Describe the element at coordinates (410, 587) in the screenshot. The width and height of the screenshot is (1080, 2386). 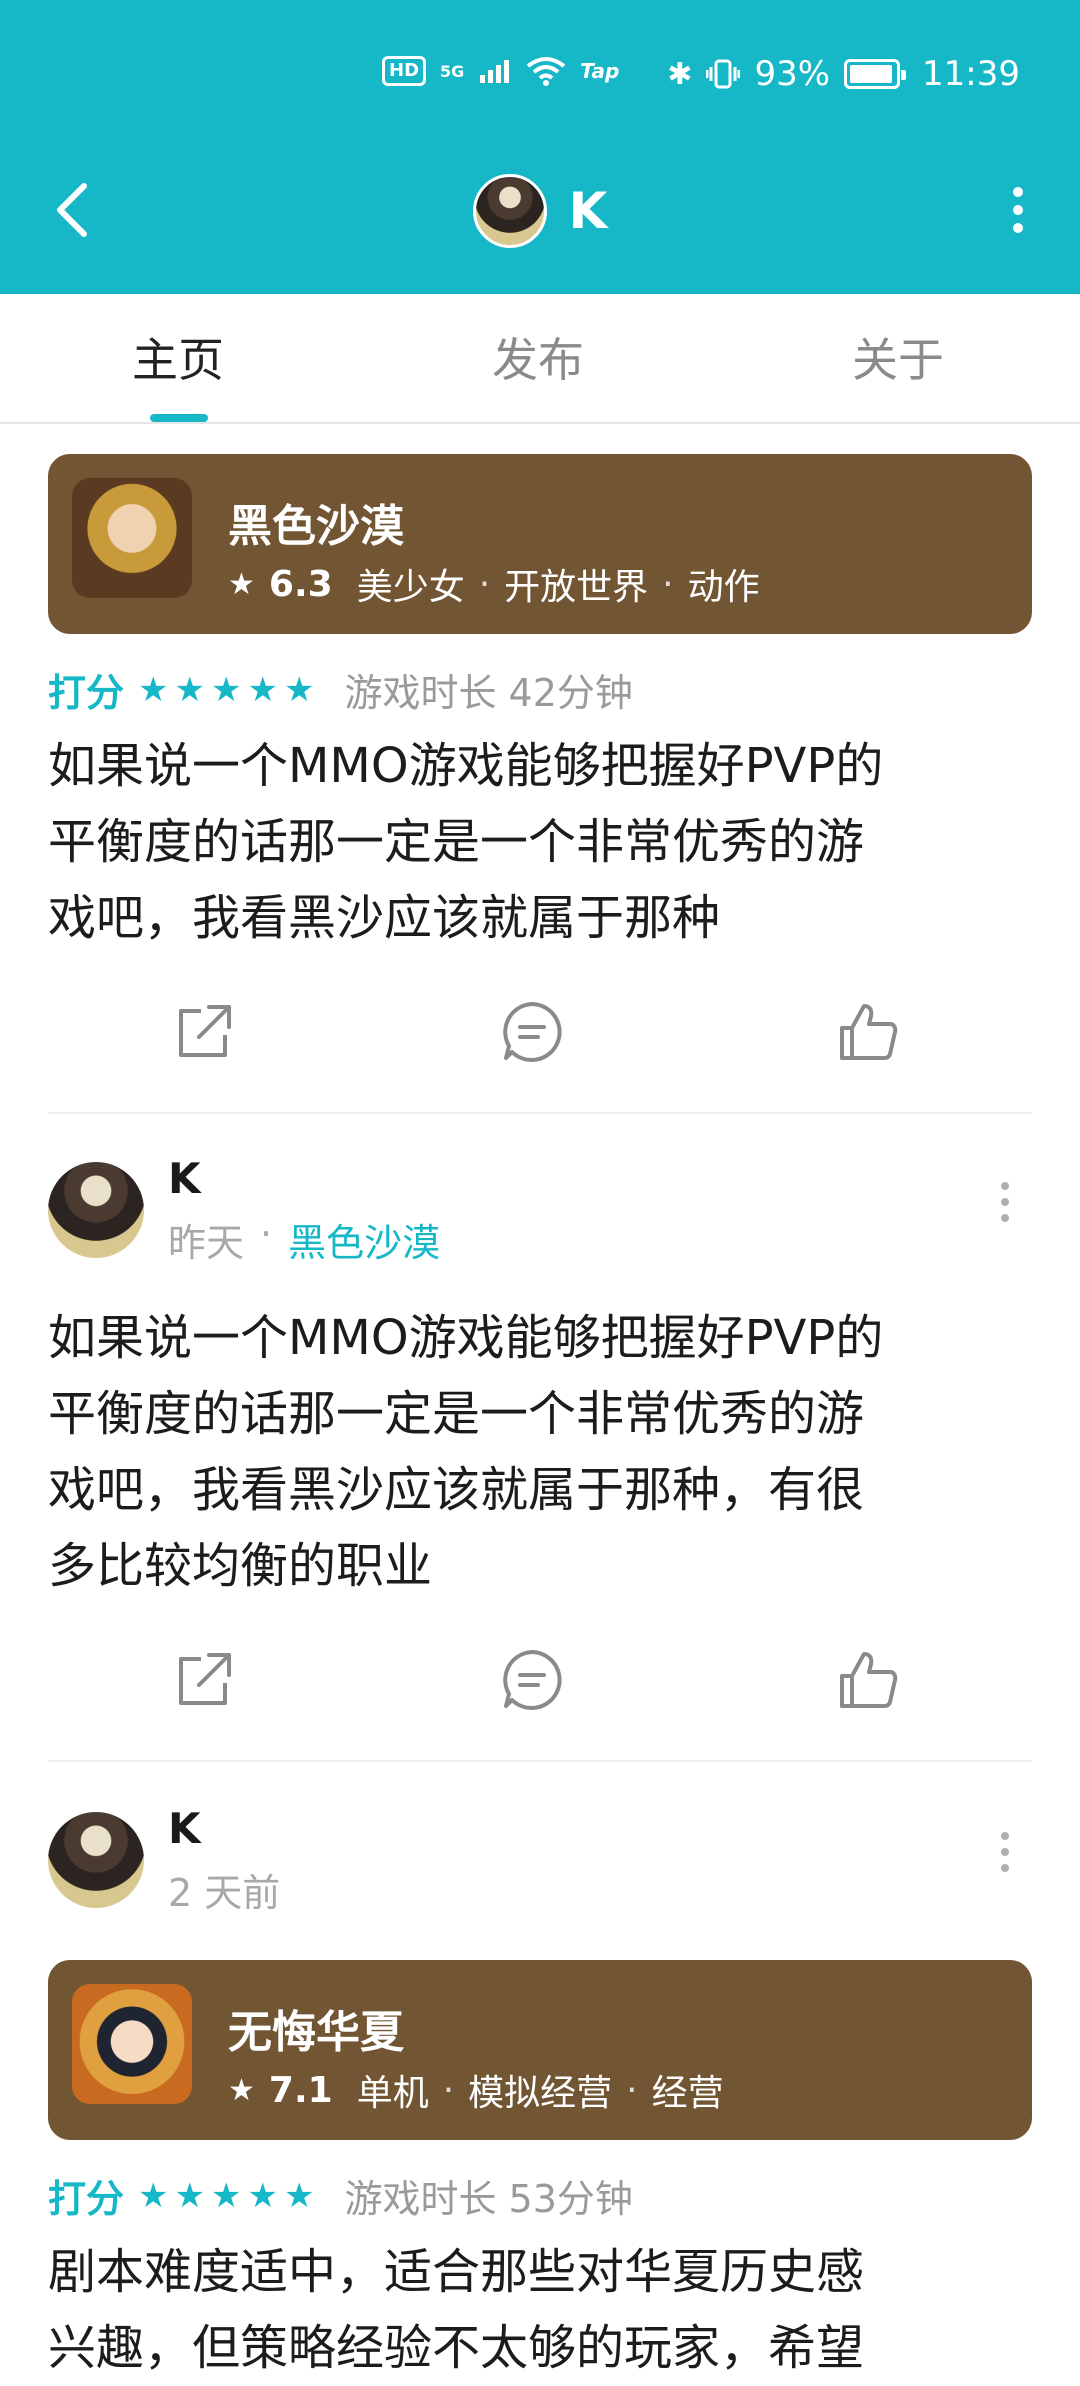
I see `game-tag: 美少女` at that location.